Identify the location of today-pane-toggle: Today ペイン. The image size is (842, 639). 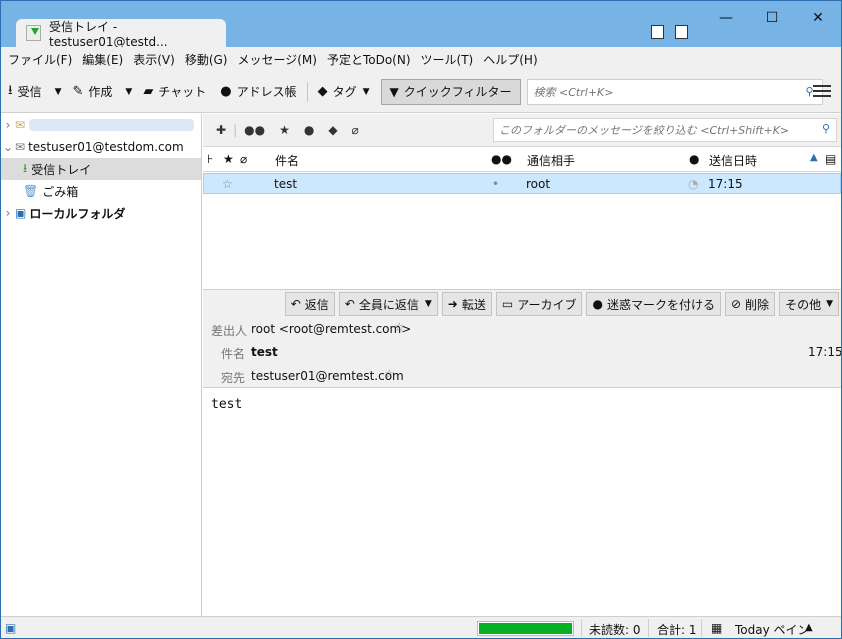
(772, 629).